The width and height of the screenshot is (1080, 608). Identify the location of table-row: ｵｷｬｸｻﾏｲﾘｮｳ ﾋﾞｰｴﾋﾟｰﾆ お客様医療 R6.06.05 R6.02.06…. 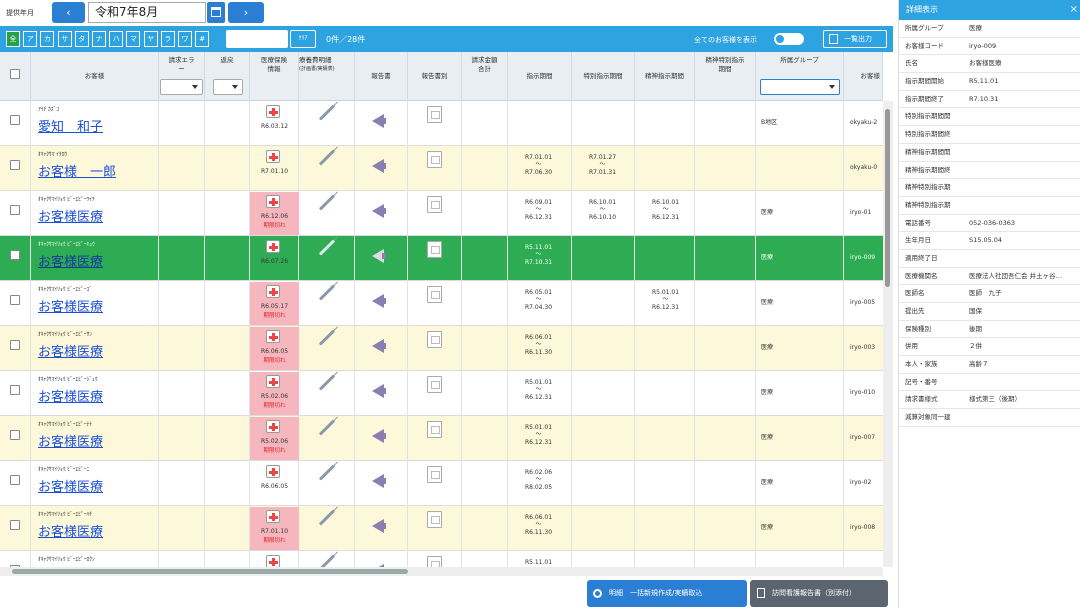
(441, 483).